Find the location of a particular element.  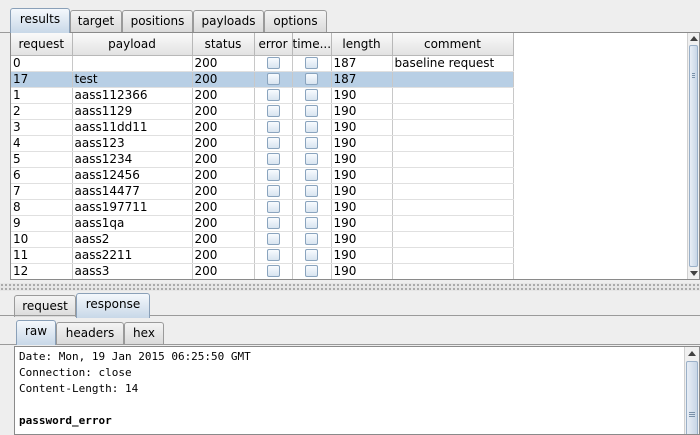

table-row: 9 aass1qa 200 190 is located at coordinates (262, 223).